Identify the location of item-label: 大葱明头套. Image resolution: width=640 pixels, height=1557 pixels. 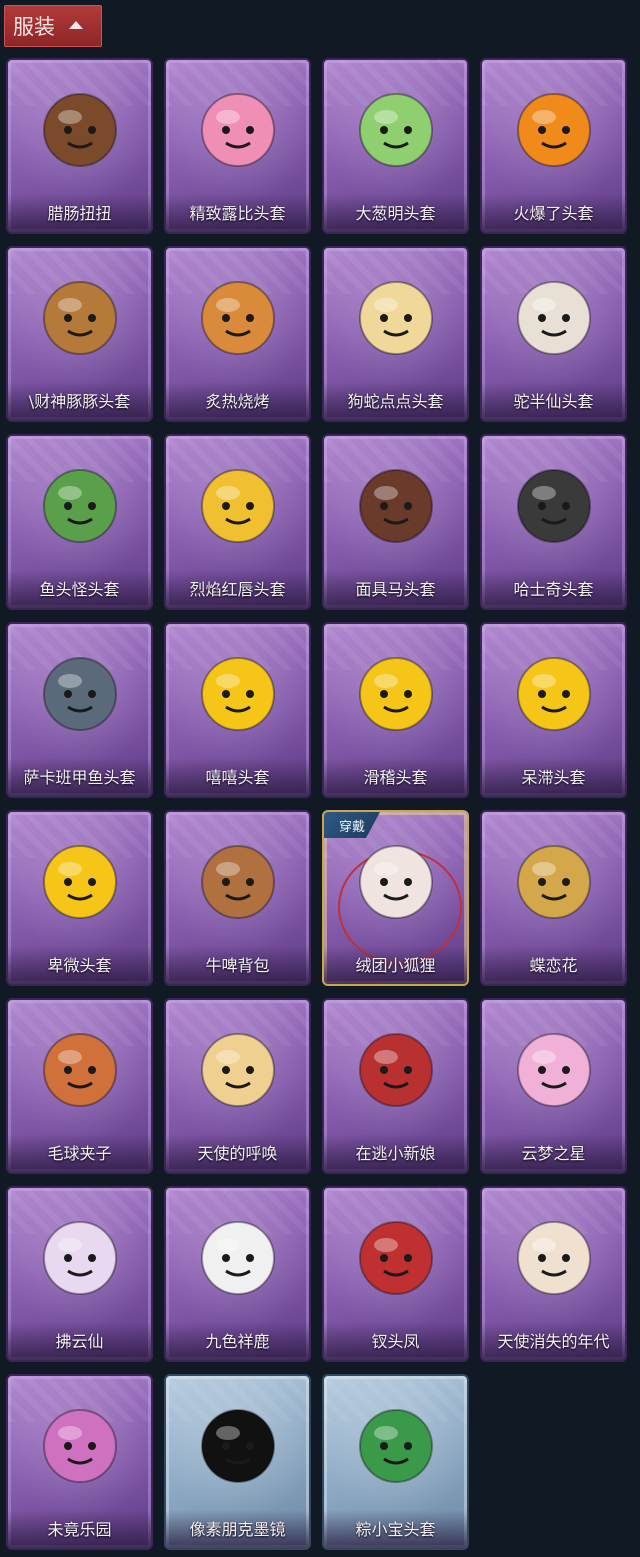
(395, 213).